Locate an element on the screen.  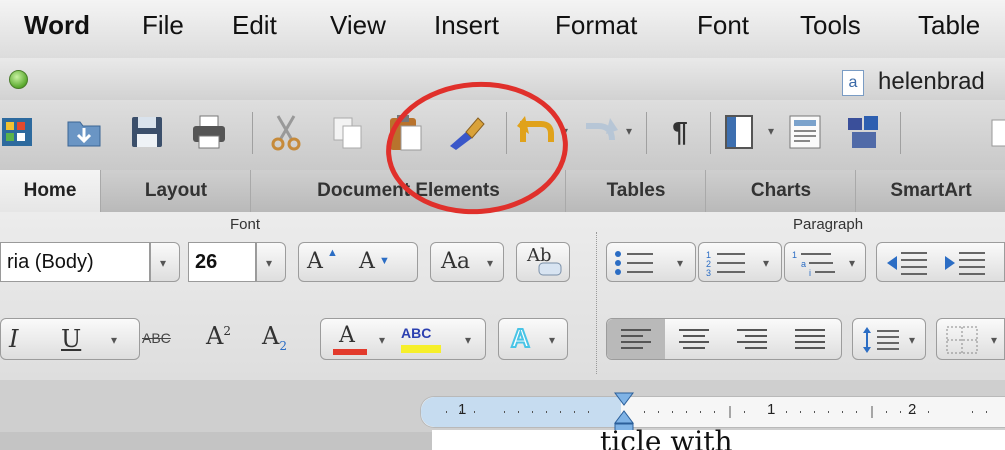
subscript-letter: A is located at coordinates (271, 336).